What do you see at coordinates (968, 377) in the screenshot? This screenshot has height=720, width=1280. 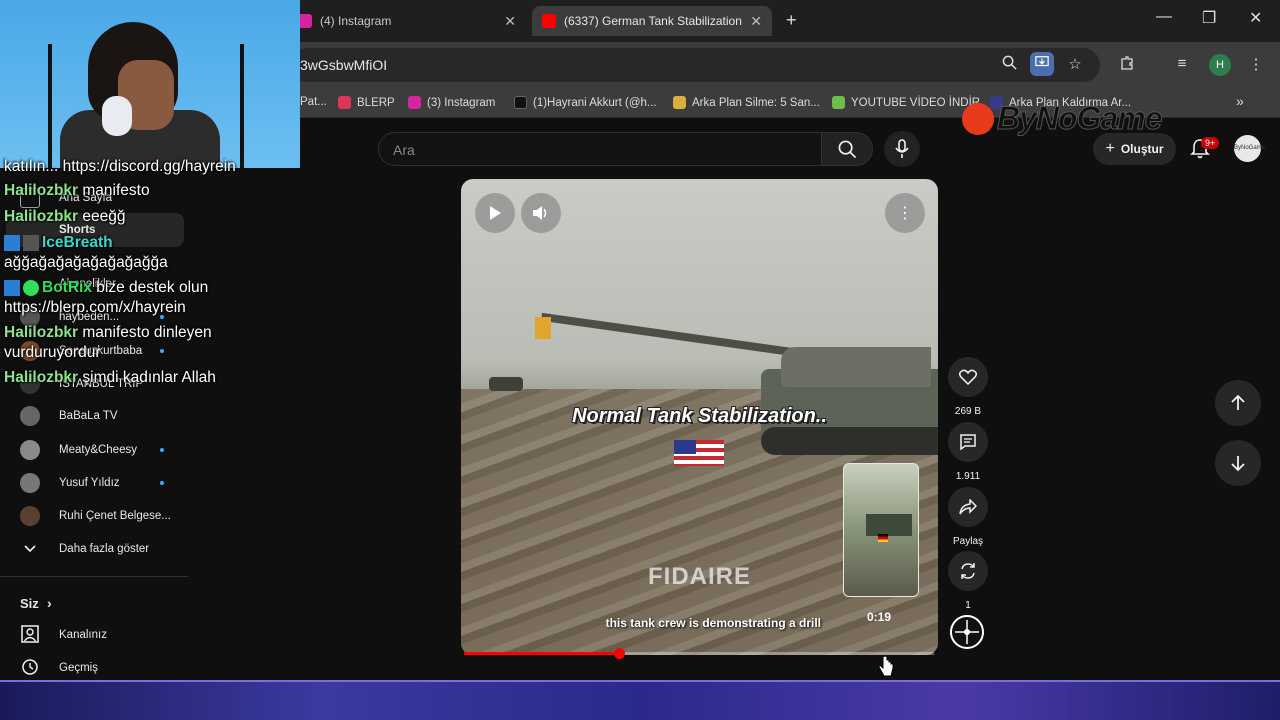 I see `like-button` at bounding box center [968, 377].